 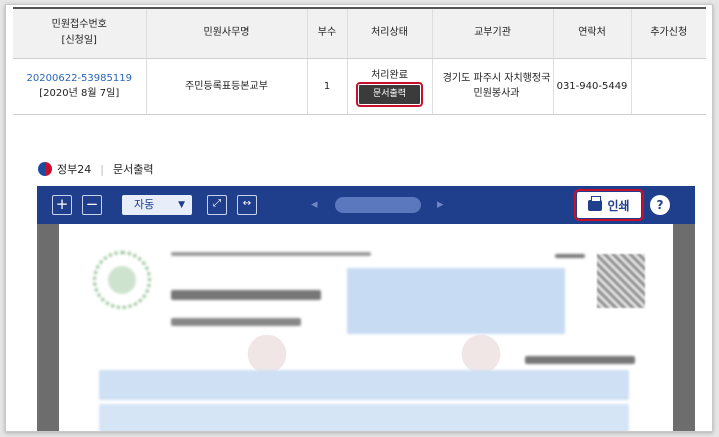 What do you see at coordinates (80, 33) in the screenshot?
I see `col-app-no: 민원접수번호 [신청일]` at bounding box center [80, 33].